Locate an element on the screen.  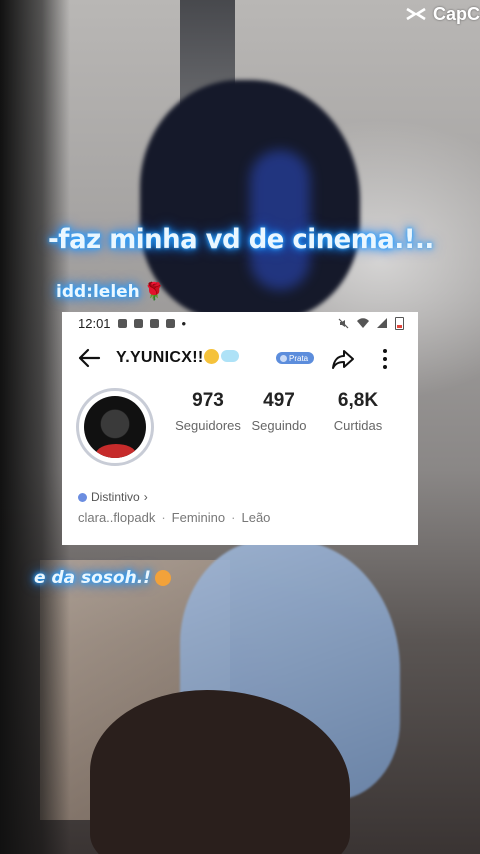
stat-followers: 973 Seguidores is located at coordinates (208, 411).